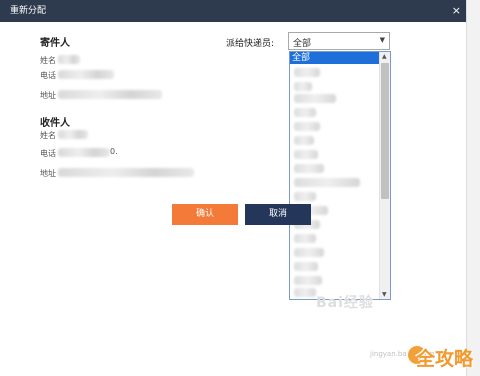 Image resolution: width=480 pixels, height=376 pixels. What do you see at coordinates (126, 172) in the screenshot?
I see `recipient-address-value` at bounding box center [126, 172].